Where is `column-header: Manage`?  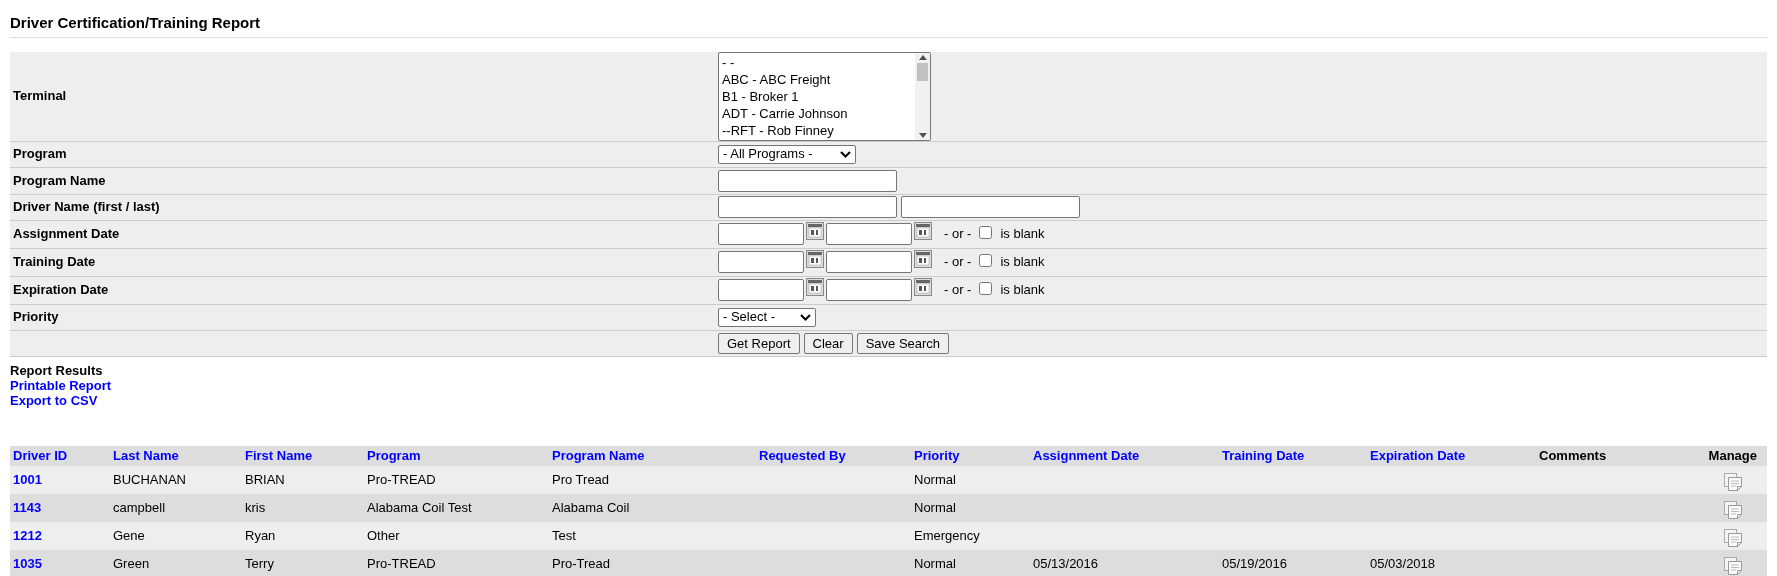 column-header: Manage is located at coordinates (1732, 455).